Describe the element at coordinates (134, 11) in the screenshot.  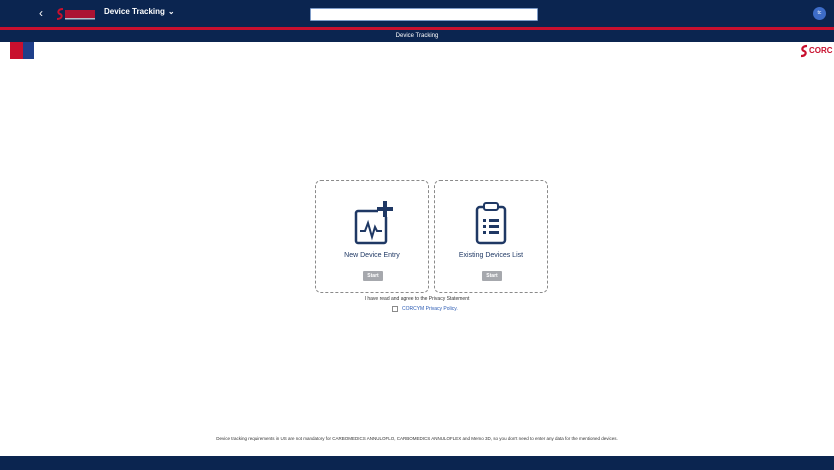
I see `app-title-text: Device Tracking` at that location.